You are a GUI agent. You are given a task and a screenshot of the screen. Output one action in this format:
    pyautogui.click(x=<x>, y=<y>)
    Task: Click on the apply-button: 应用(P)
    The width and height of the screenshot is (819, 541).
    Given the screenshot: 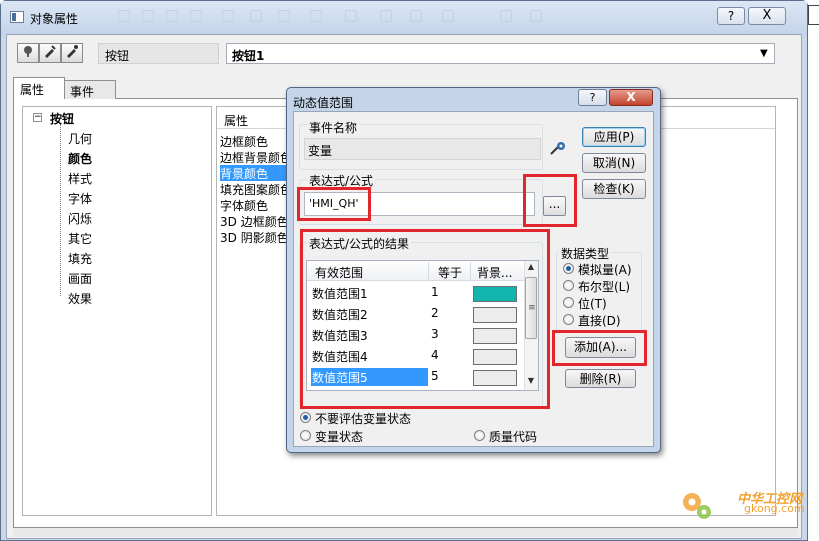 What is the action you would take?
    pyautogui.click(x=614, y=137)
    